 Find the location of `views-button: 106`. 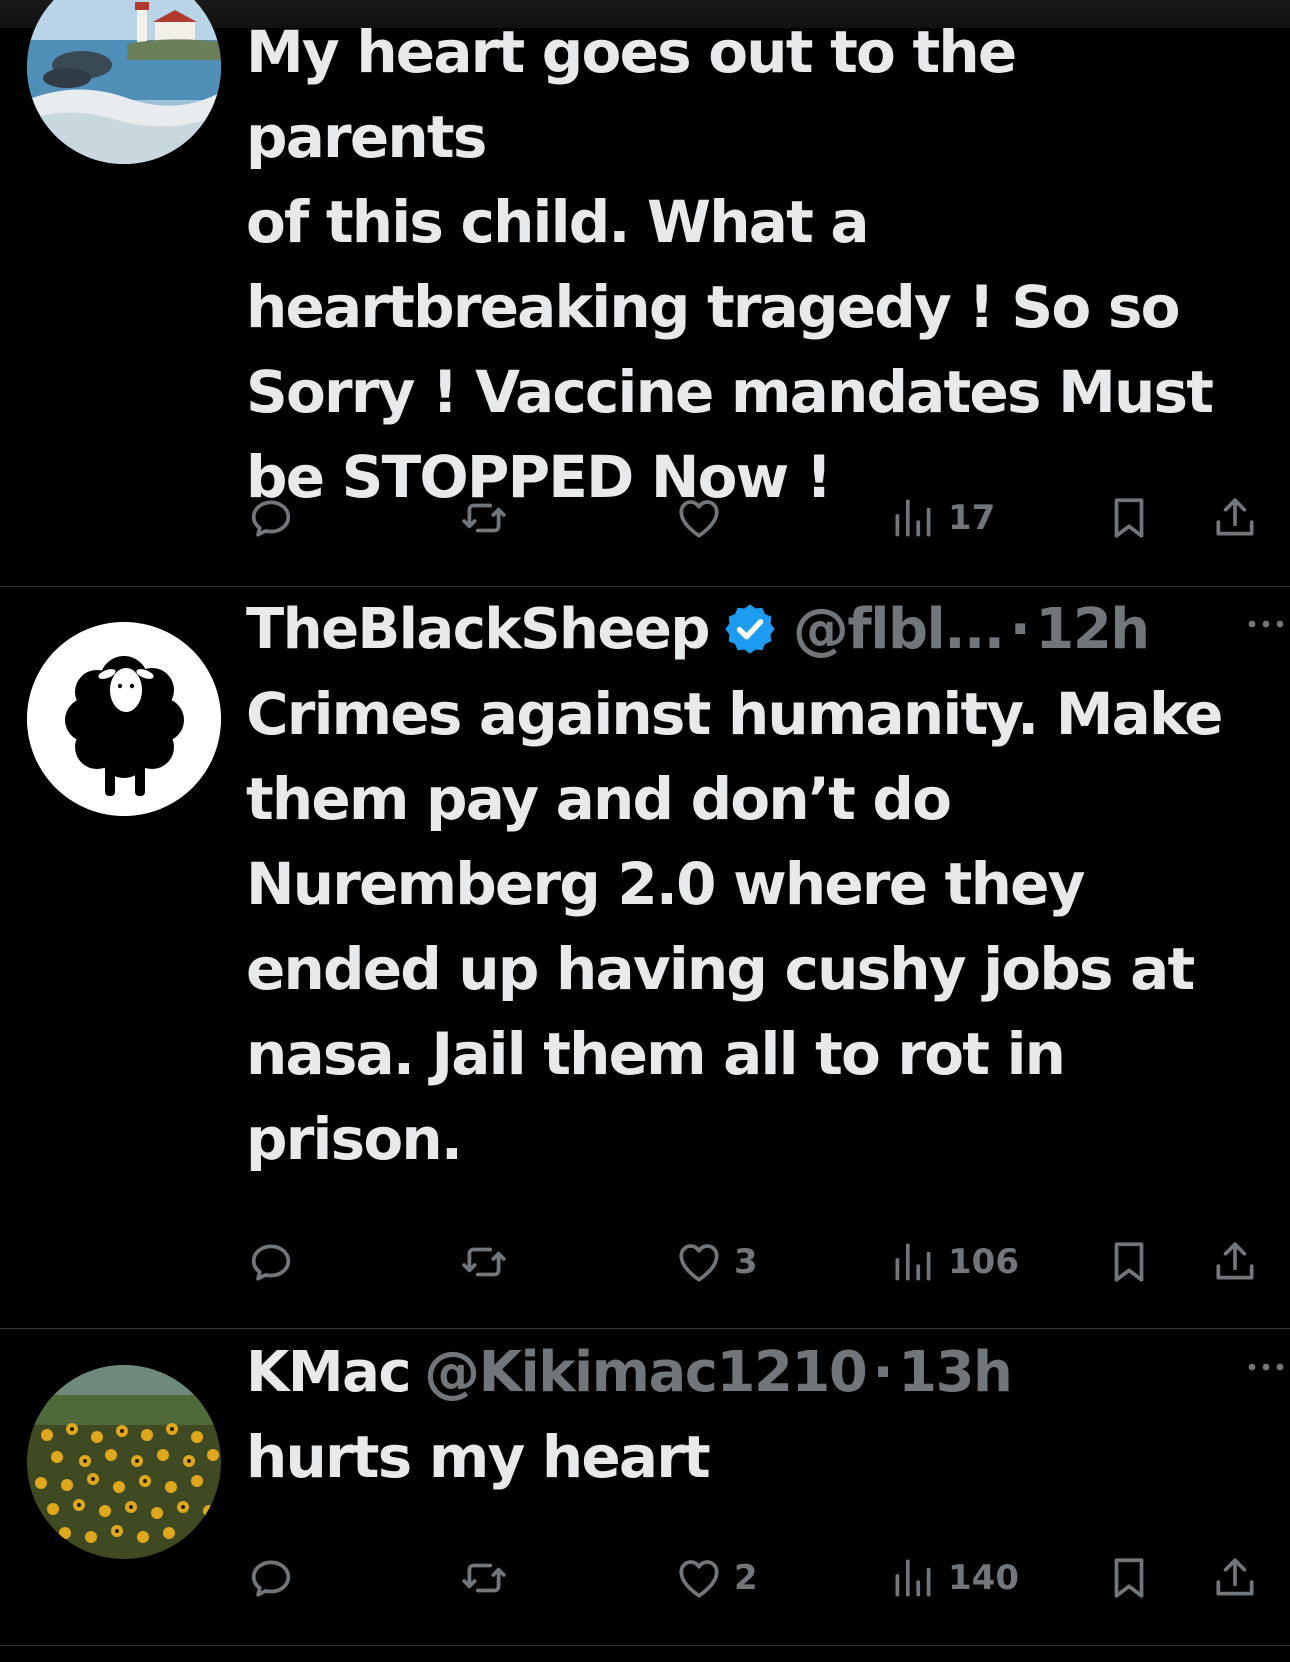

views-button: 106 is located at coordinates (953, 1262).